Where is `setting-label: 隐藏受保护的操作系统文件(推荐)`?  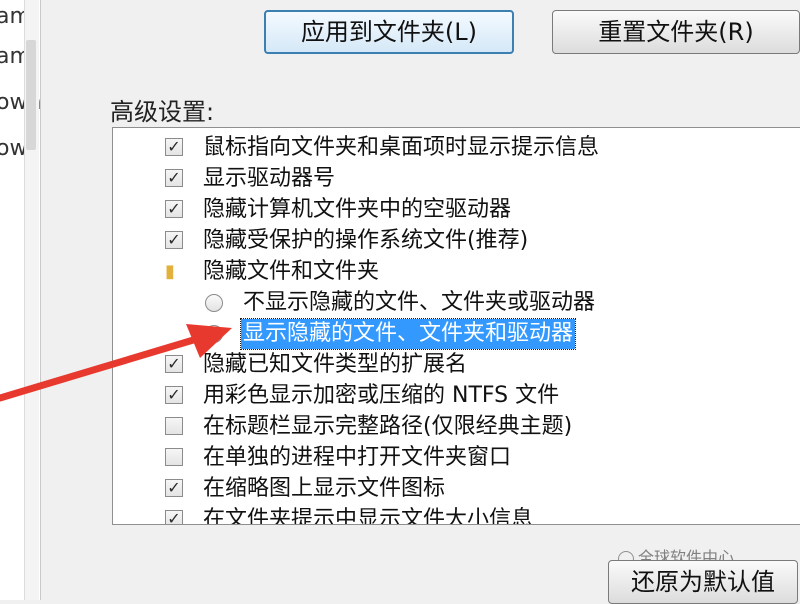 setting-label: 隐藏受保护的操作系统文件(推荐) is located at coordinates (366, 240).